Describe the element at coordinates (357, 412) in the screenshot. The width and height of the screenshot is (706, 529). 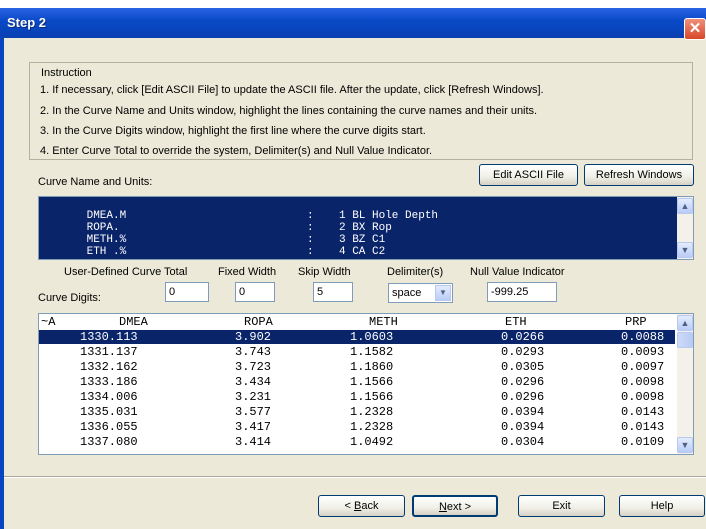
I see `digits-row: 1335.031 3.577 1.2328 0.0394 0.0143` at that location.